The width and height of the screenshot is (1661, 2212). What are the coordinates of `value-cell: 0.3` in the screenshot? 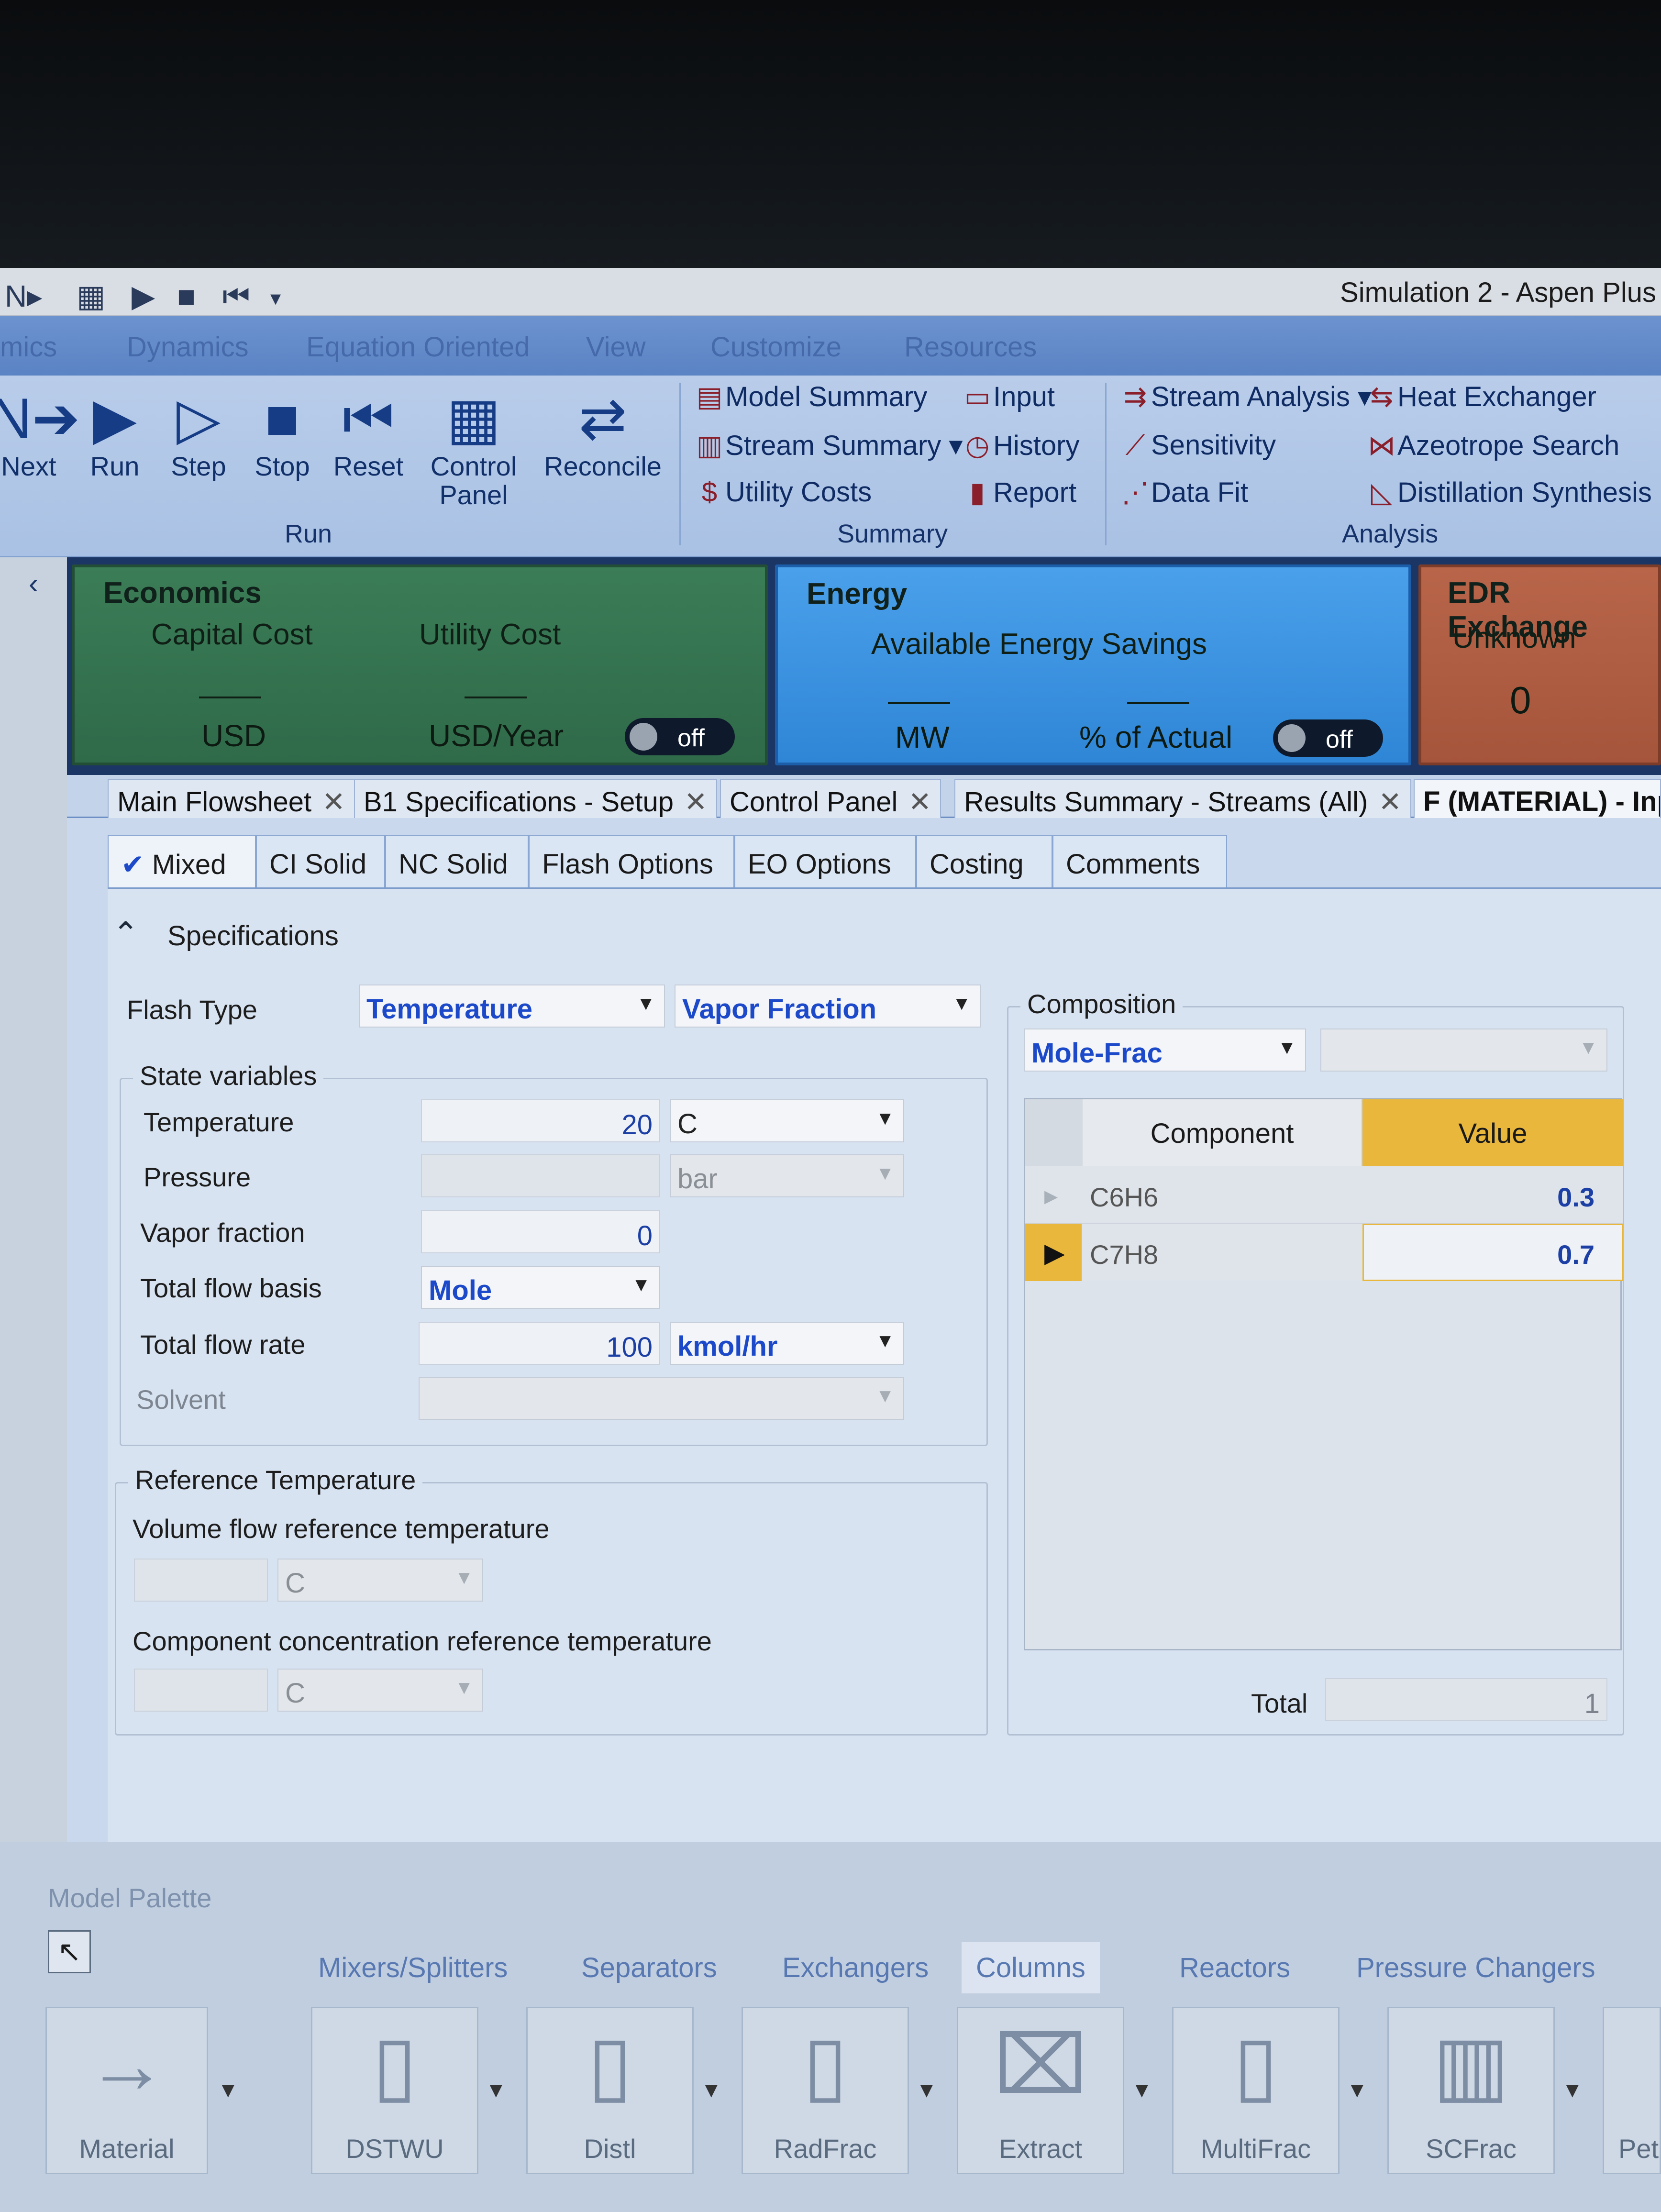 It's located at (1576, 1197).